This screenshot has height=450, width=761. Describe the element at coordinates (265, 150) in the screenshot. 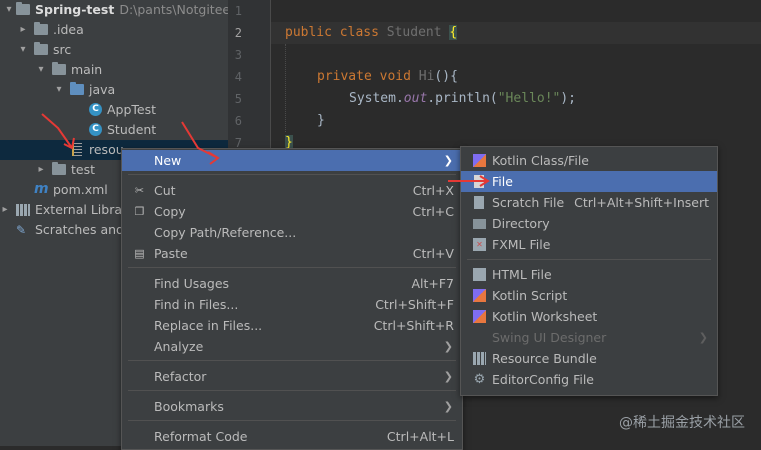

I see `annotation-overlay` at that location.